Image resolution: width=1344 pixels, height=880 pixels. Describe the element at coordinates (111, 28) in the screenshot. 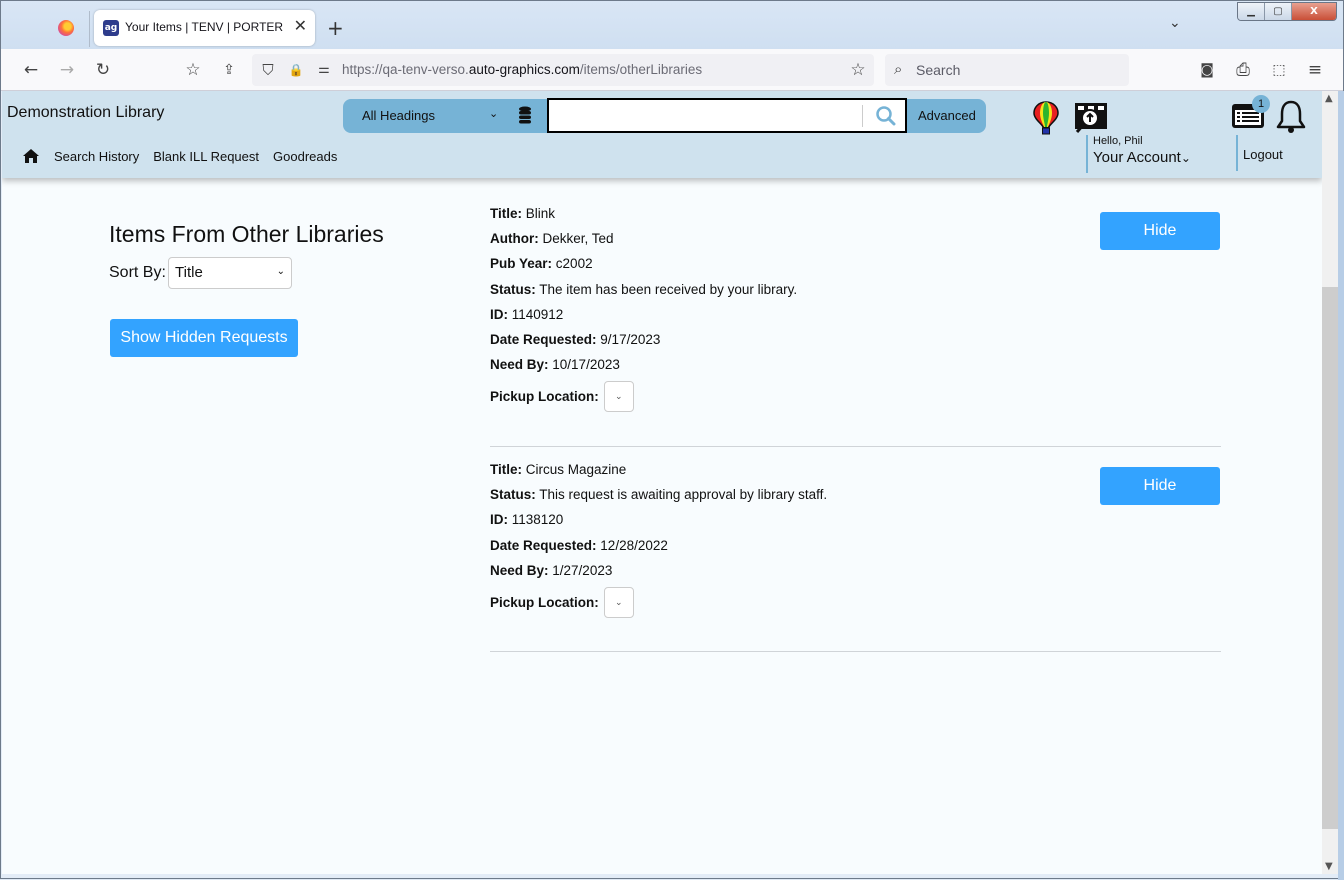

I see `autographics-favicon-icon: ag` at that location.